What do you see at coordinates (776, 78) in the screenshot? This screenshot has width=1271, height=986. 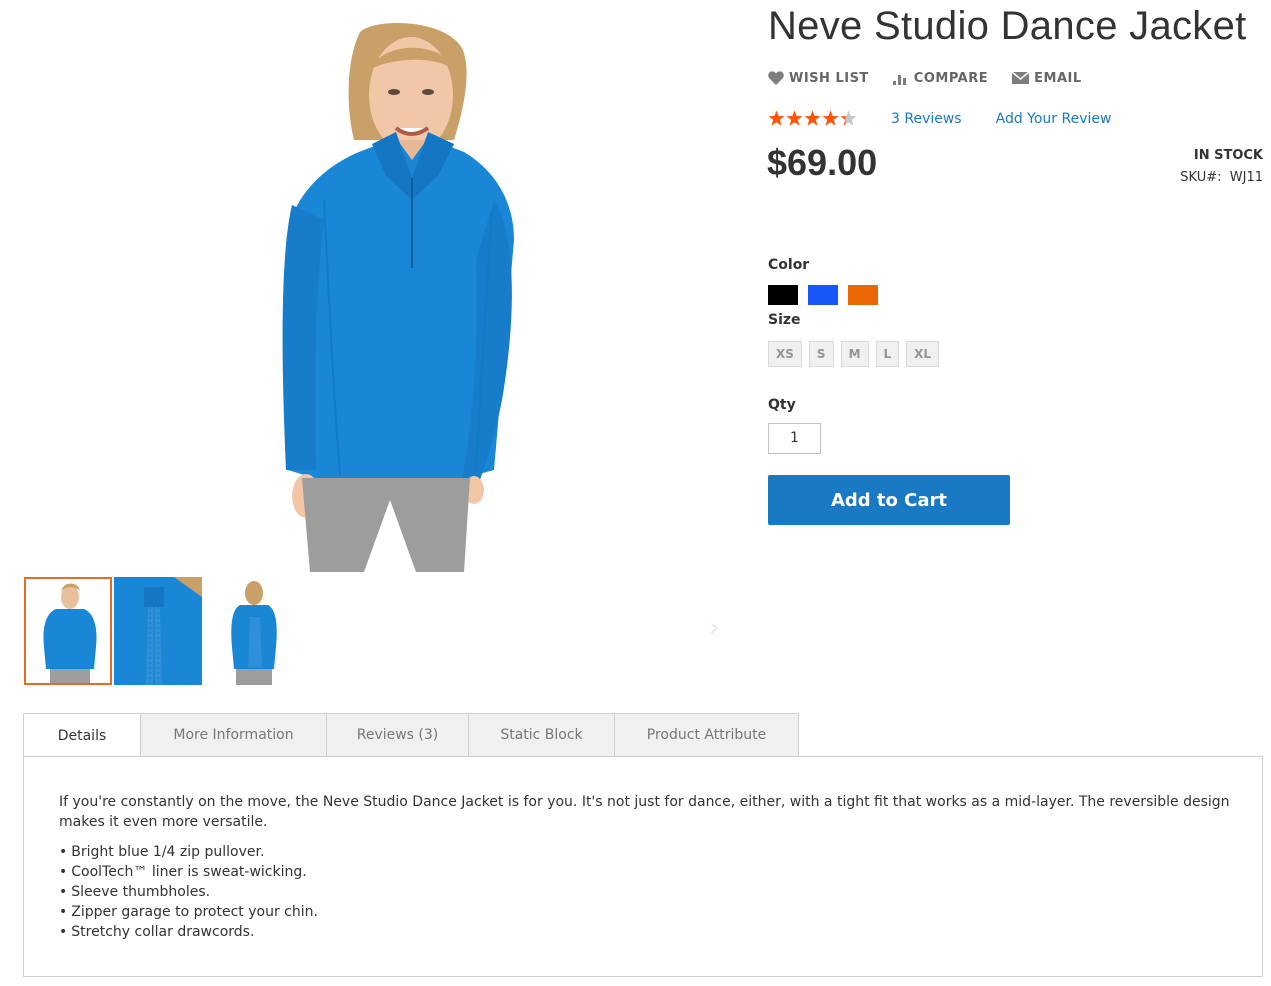 I see `heart-icon` at bounding box center [776, 78].